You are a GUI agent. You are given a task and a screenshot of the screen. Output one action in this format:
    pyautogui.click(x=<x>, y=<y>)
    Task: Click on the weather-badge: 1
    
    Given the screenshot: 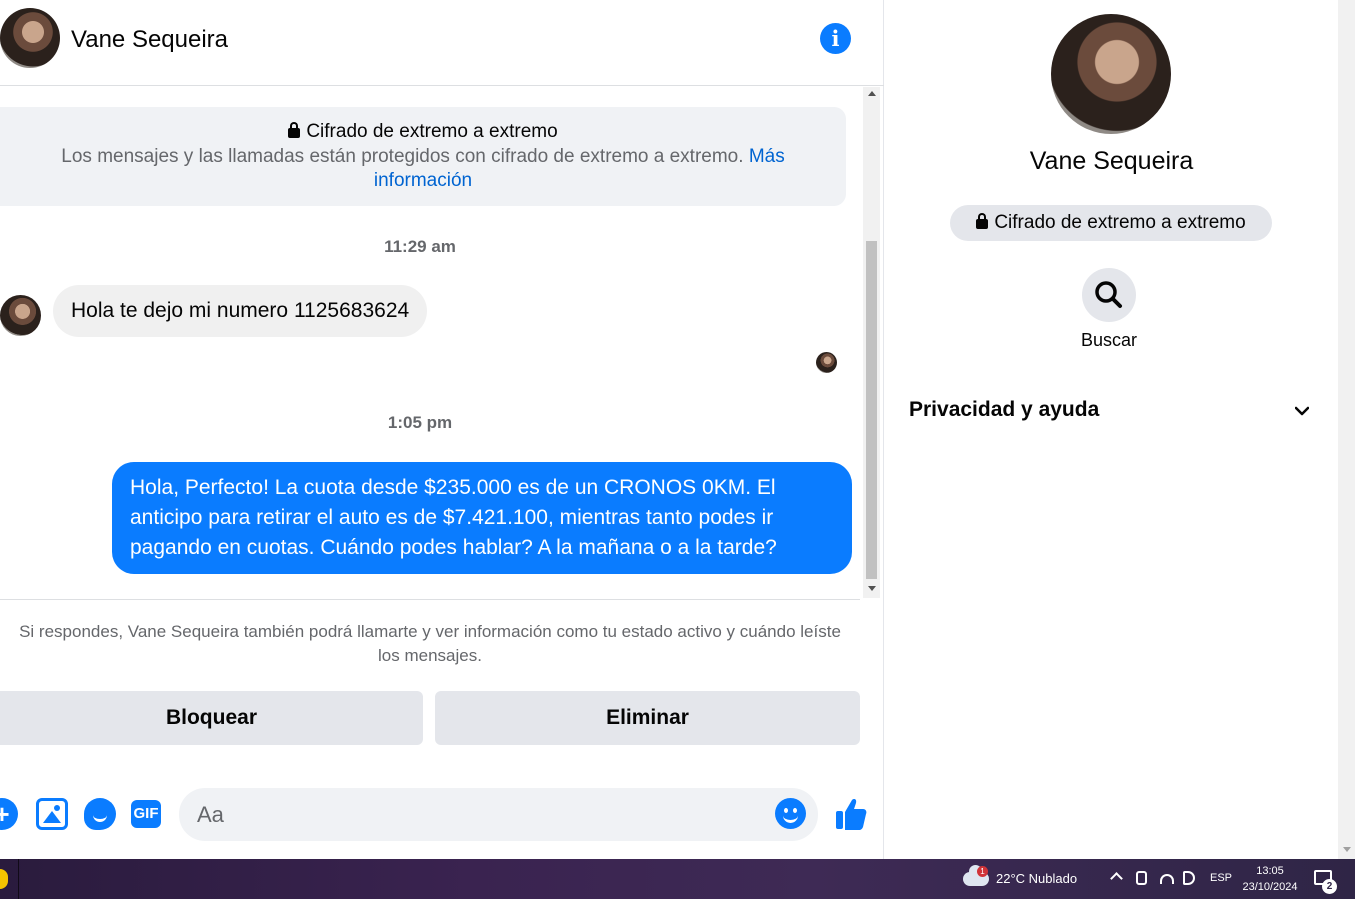 What is the action you would take?
    pyautogui.click(x=982, y=871)
    